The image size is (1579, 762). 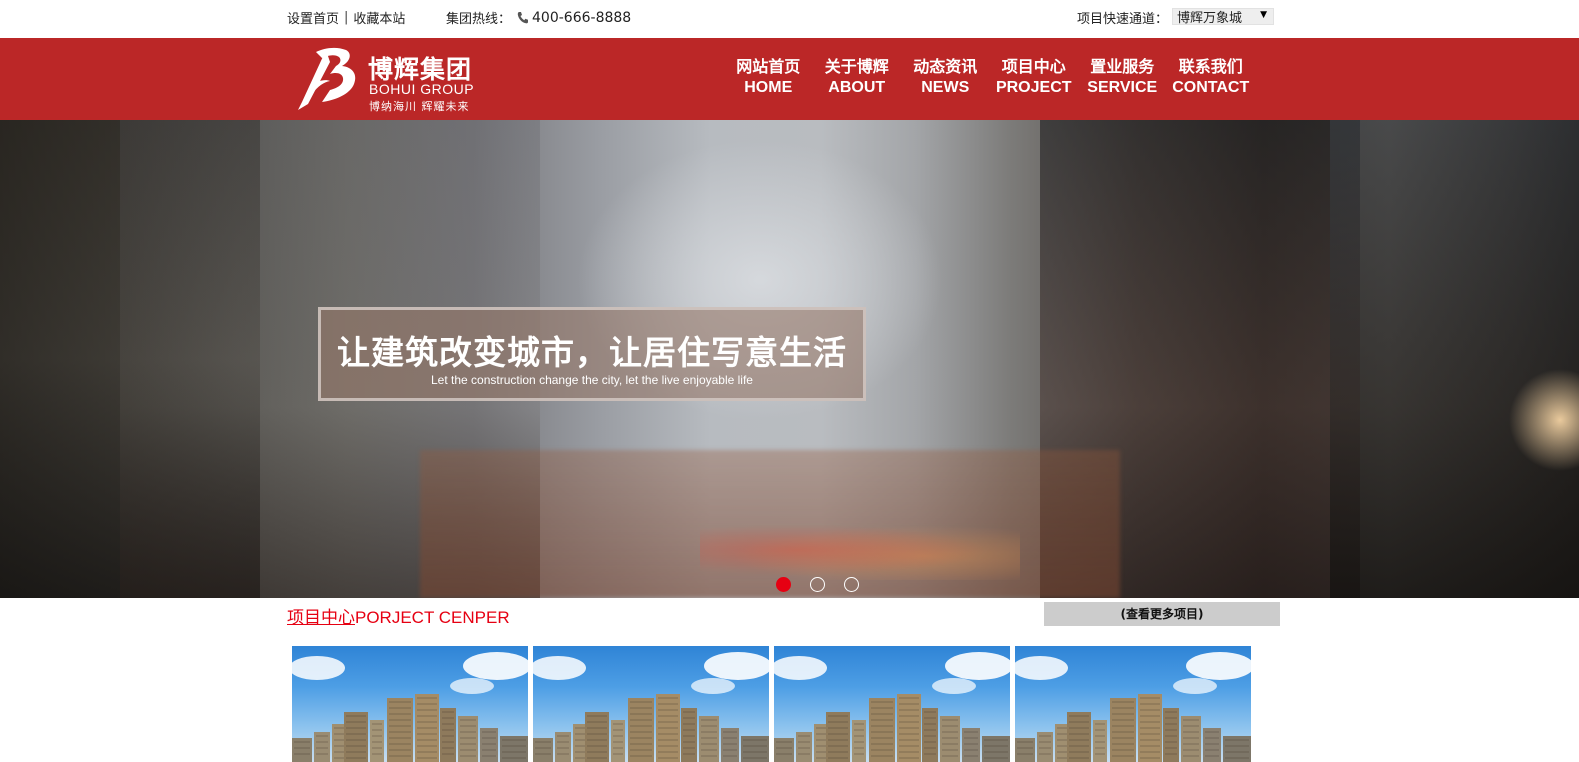 I want to click on banner-title: 让建筑改变城市，让居住写意生活, so click(x=592, y=352).